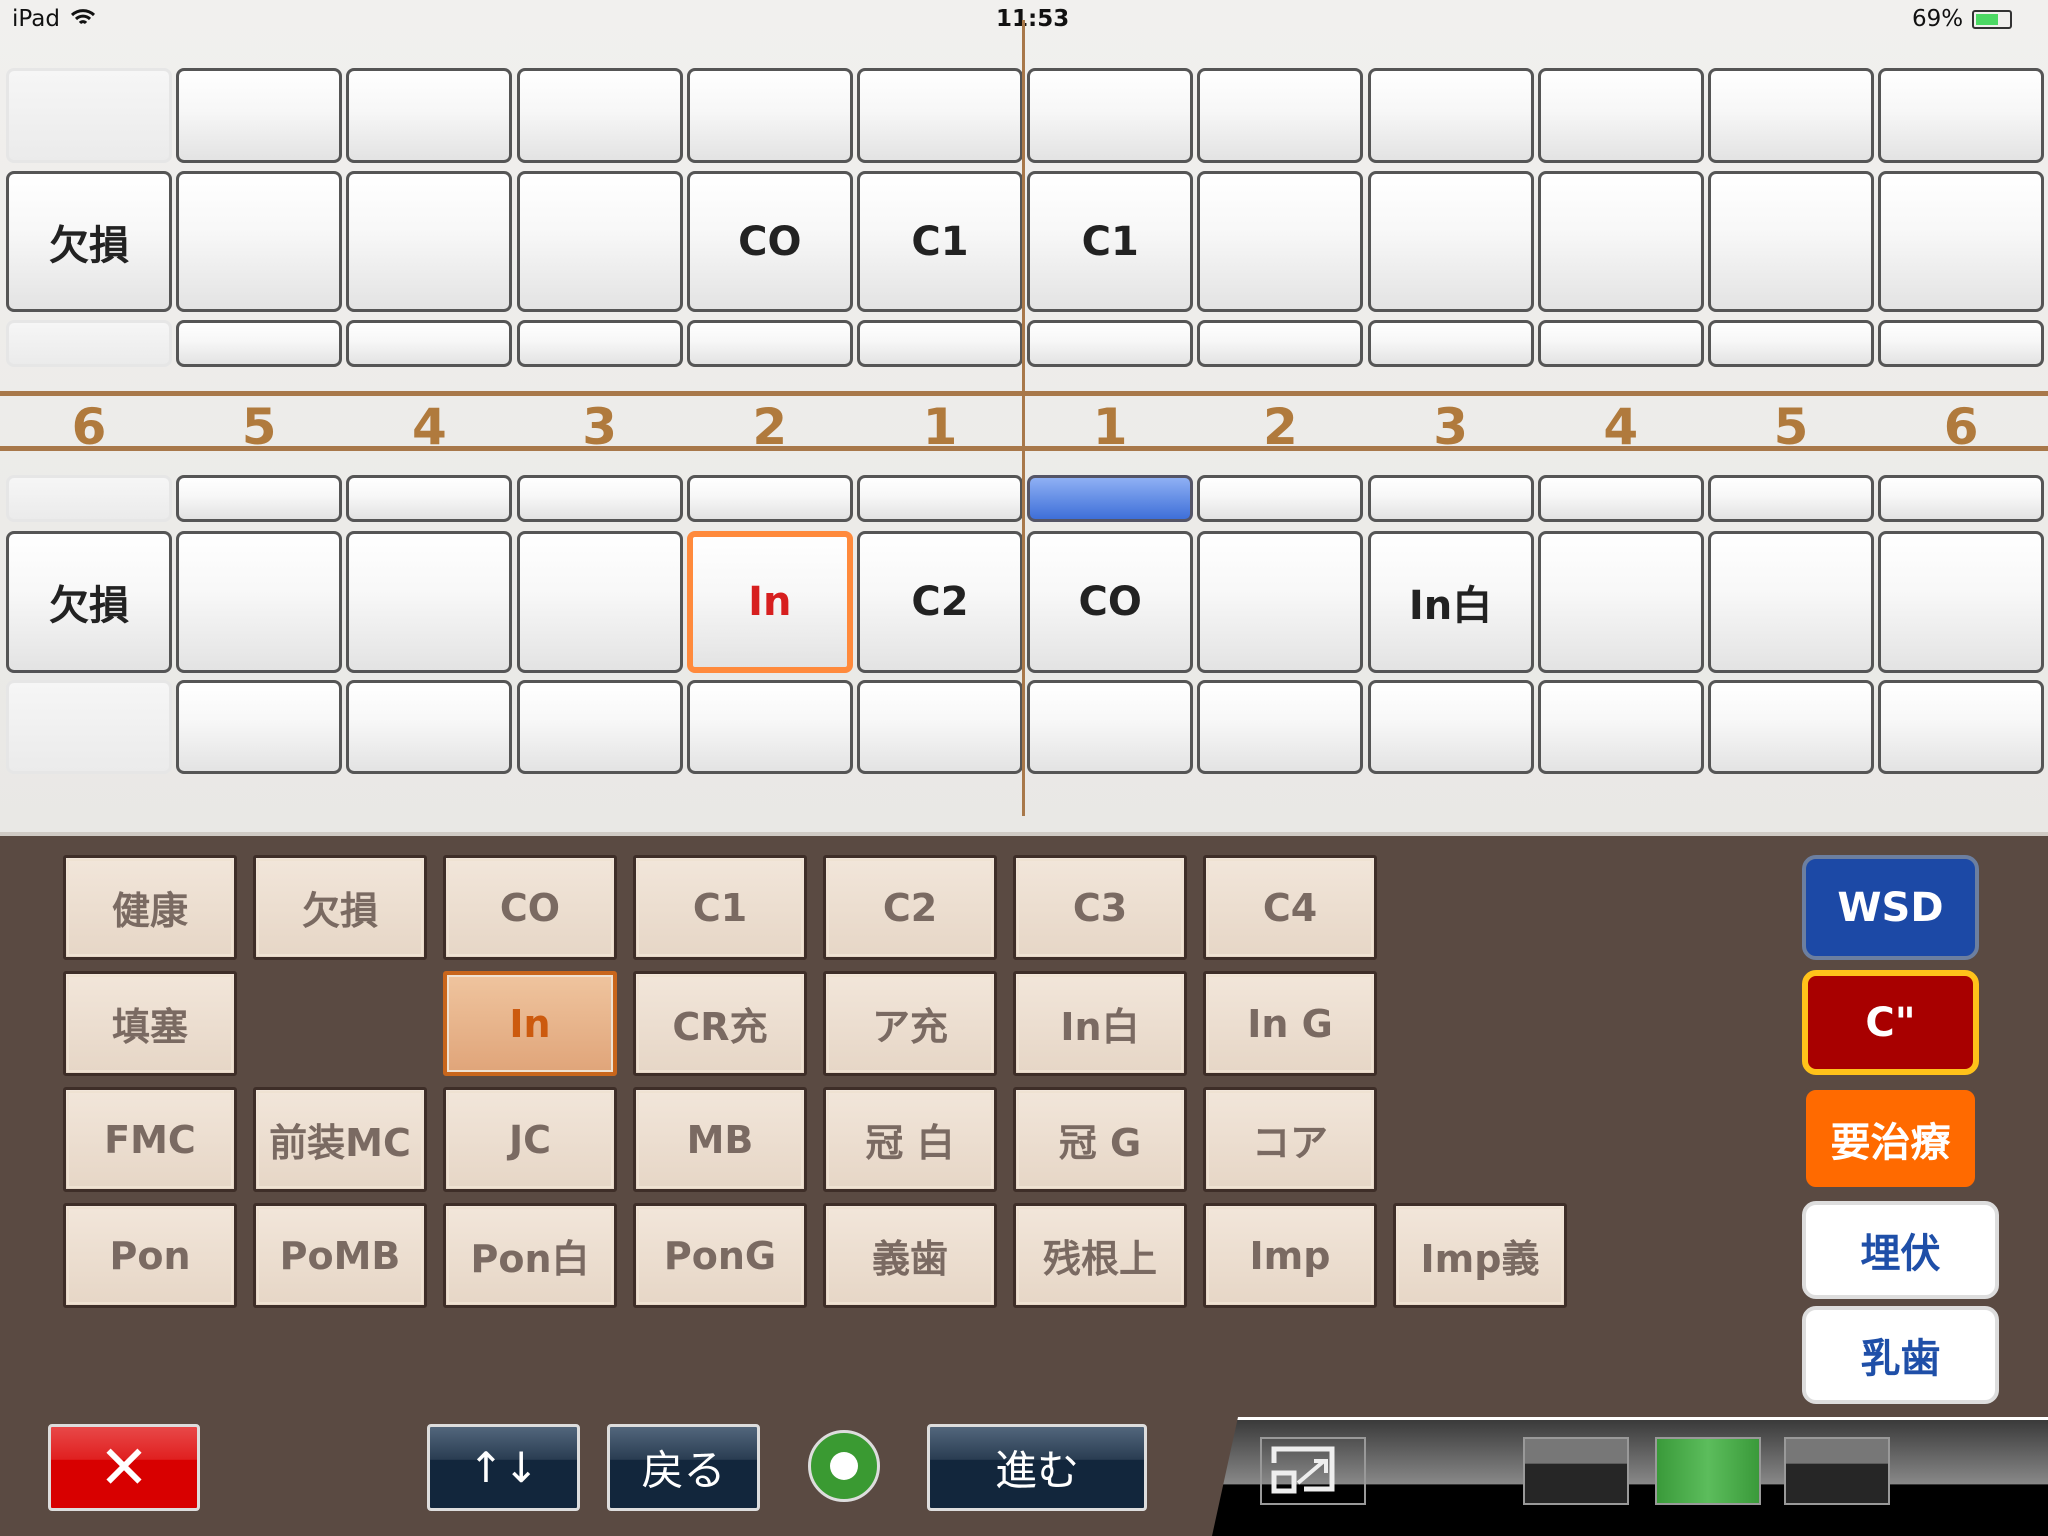 This screenshot has height=1536, width=2048. What do you see at coordinates (844, 1466) in the screenshot?
I see `record-indicator-icon` at bounding box center [844, 1466].